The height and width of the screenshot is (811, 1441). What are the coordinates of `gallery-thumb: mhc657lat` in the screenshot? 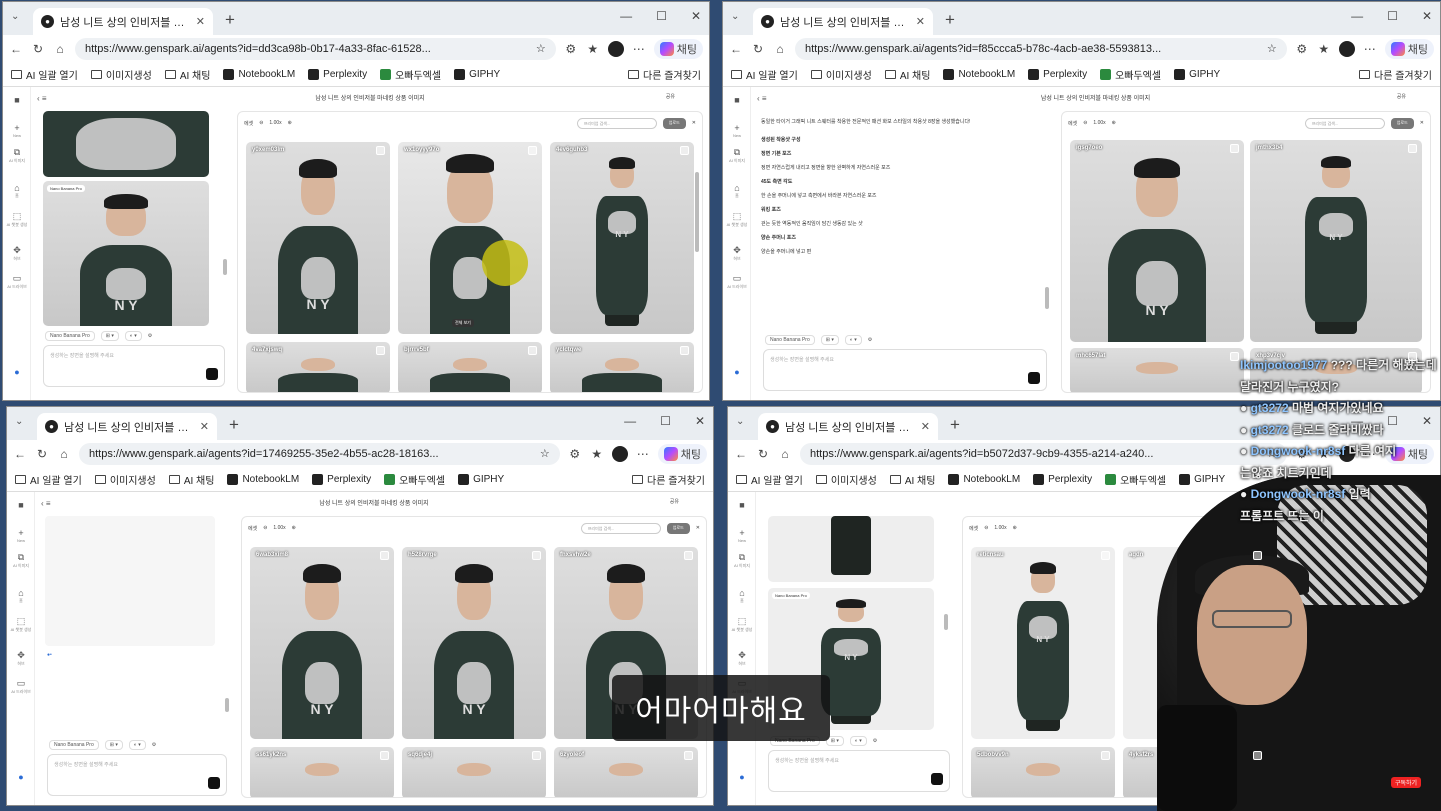 It's located at (1157, 370).